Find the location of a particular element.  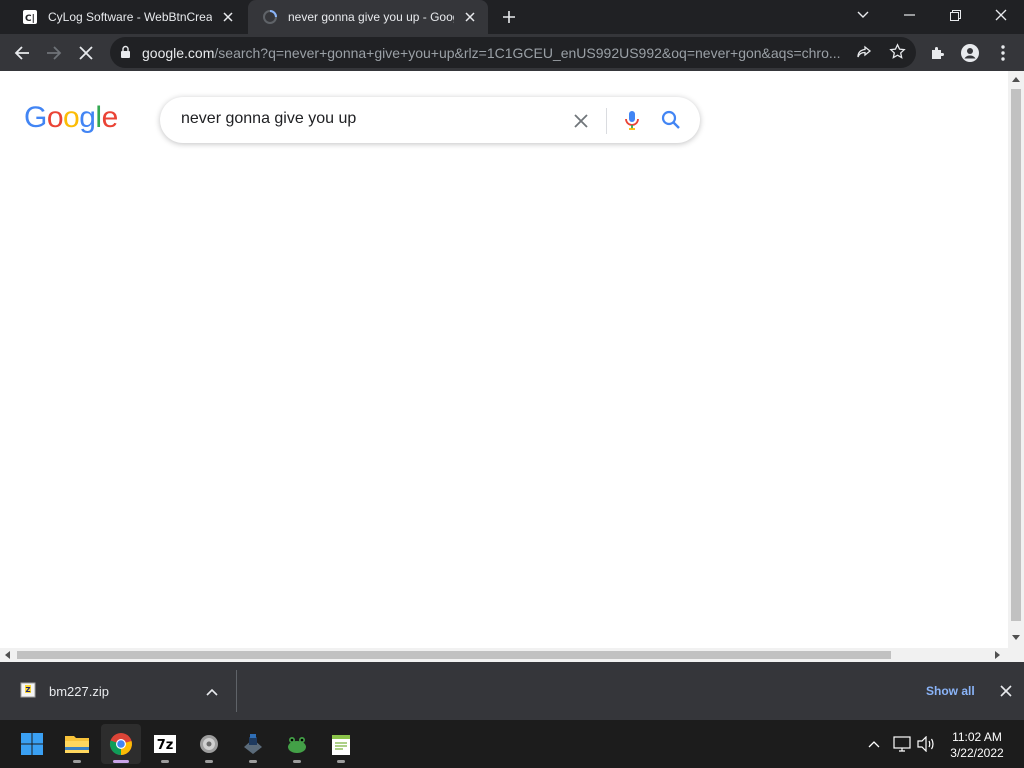

logo-letter: o is located at coordinates (71, 117).